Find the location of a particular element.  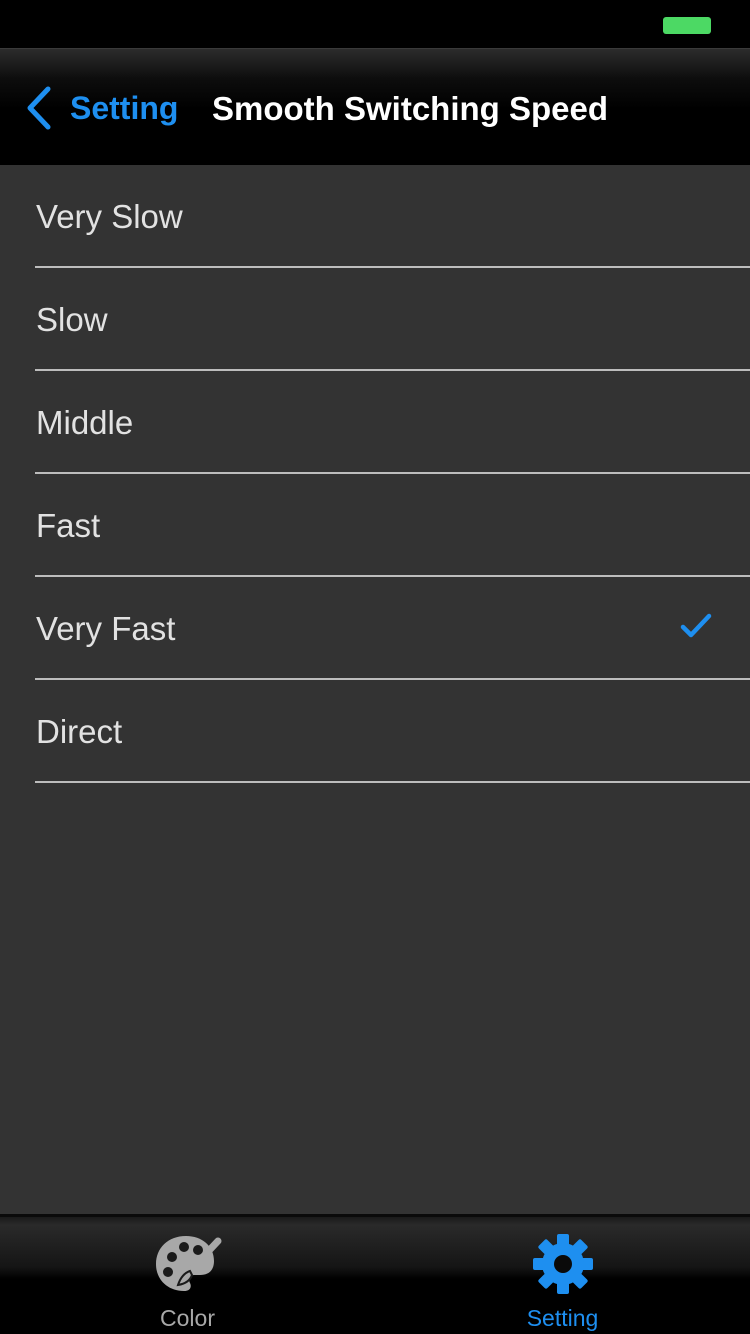

tab-color: Color is located at coordinates (187, 1275).